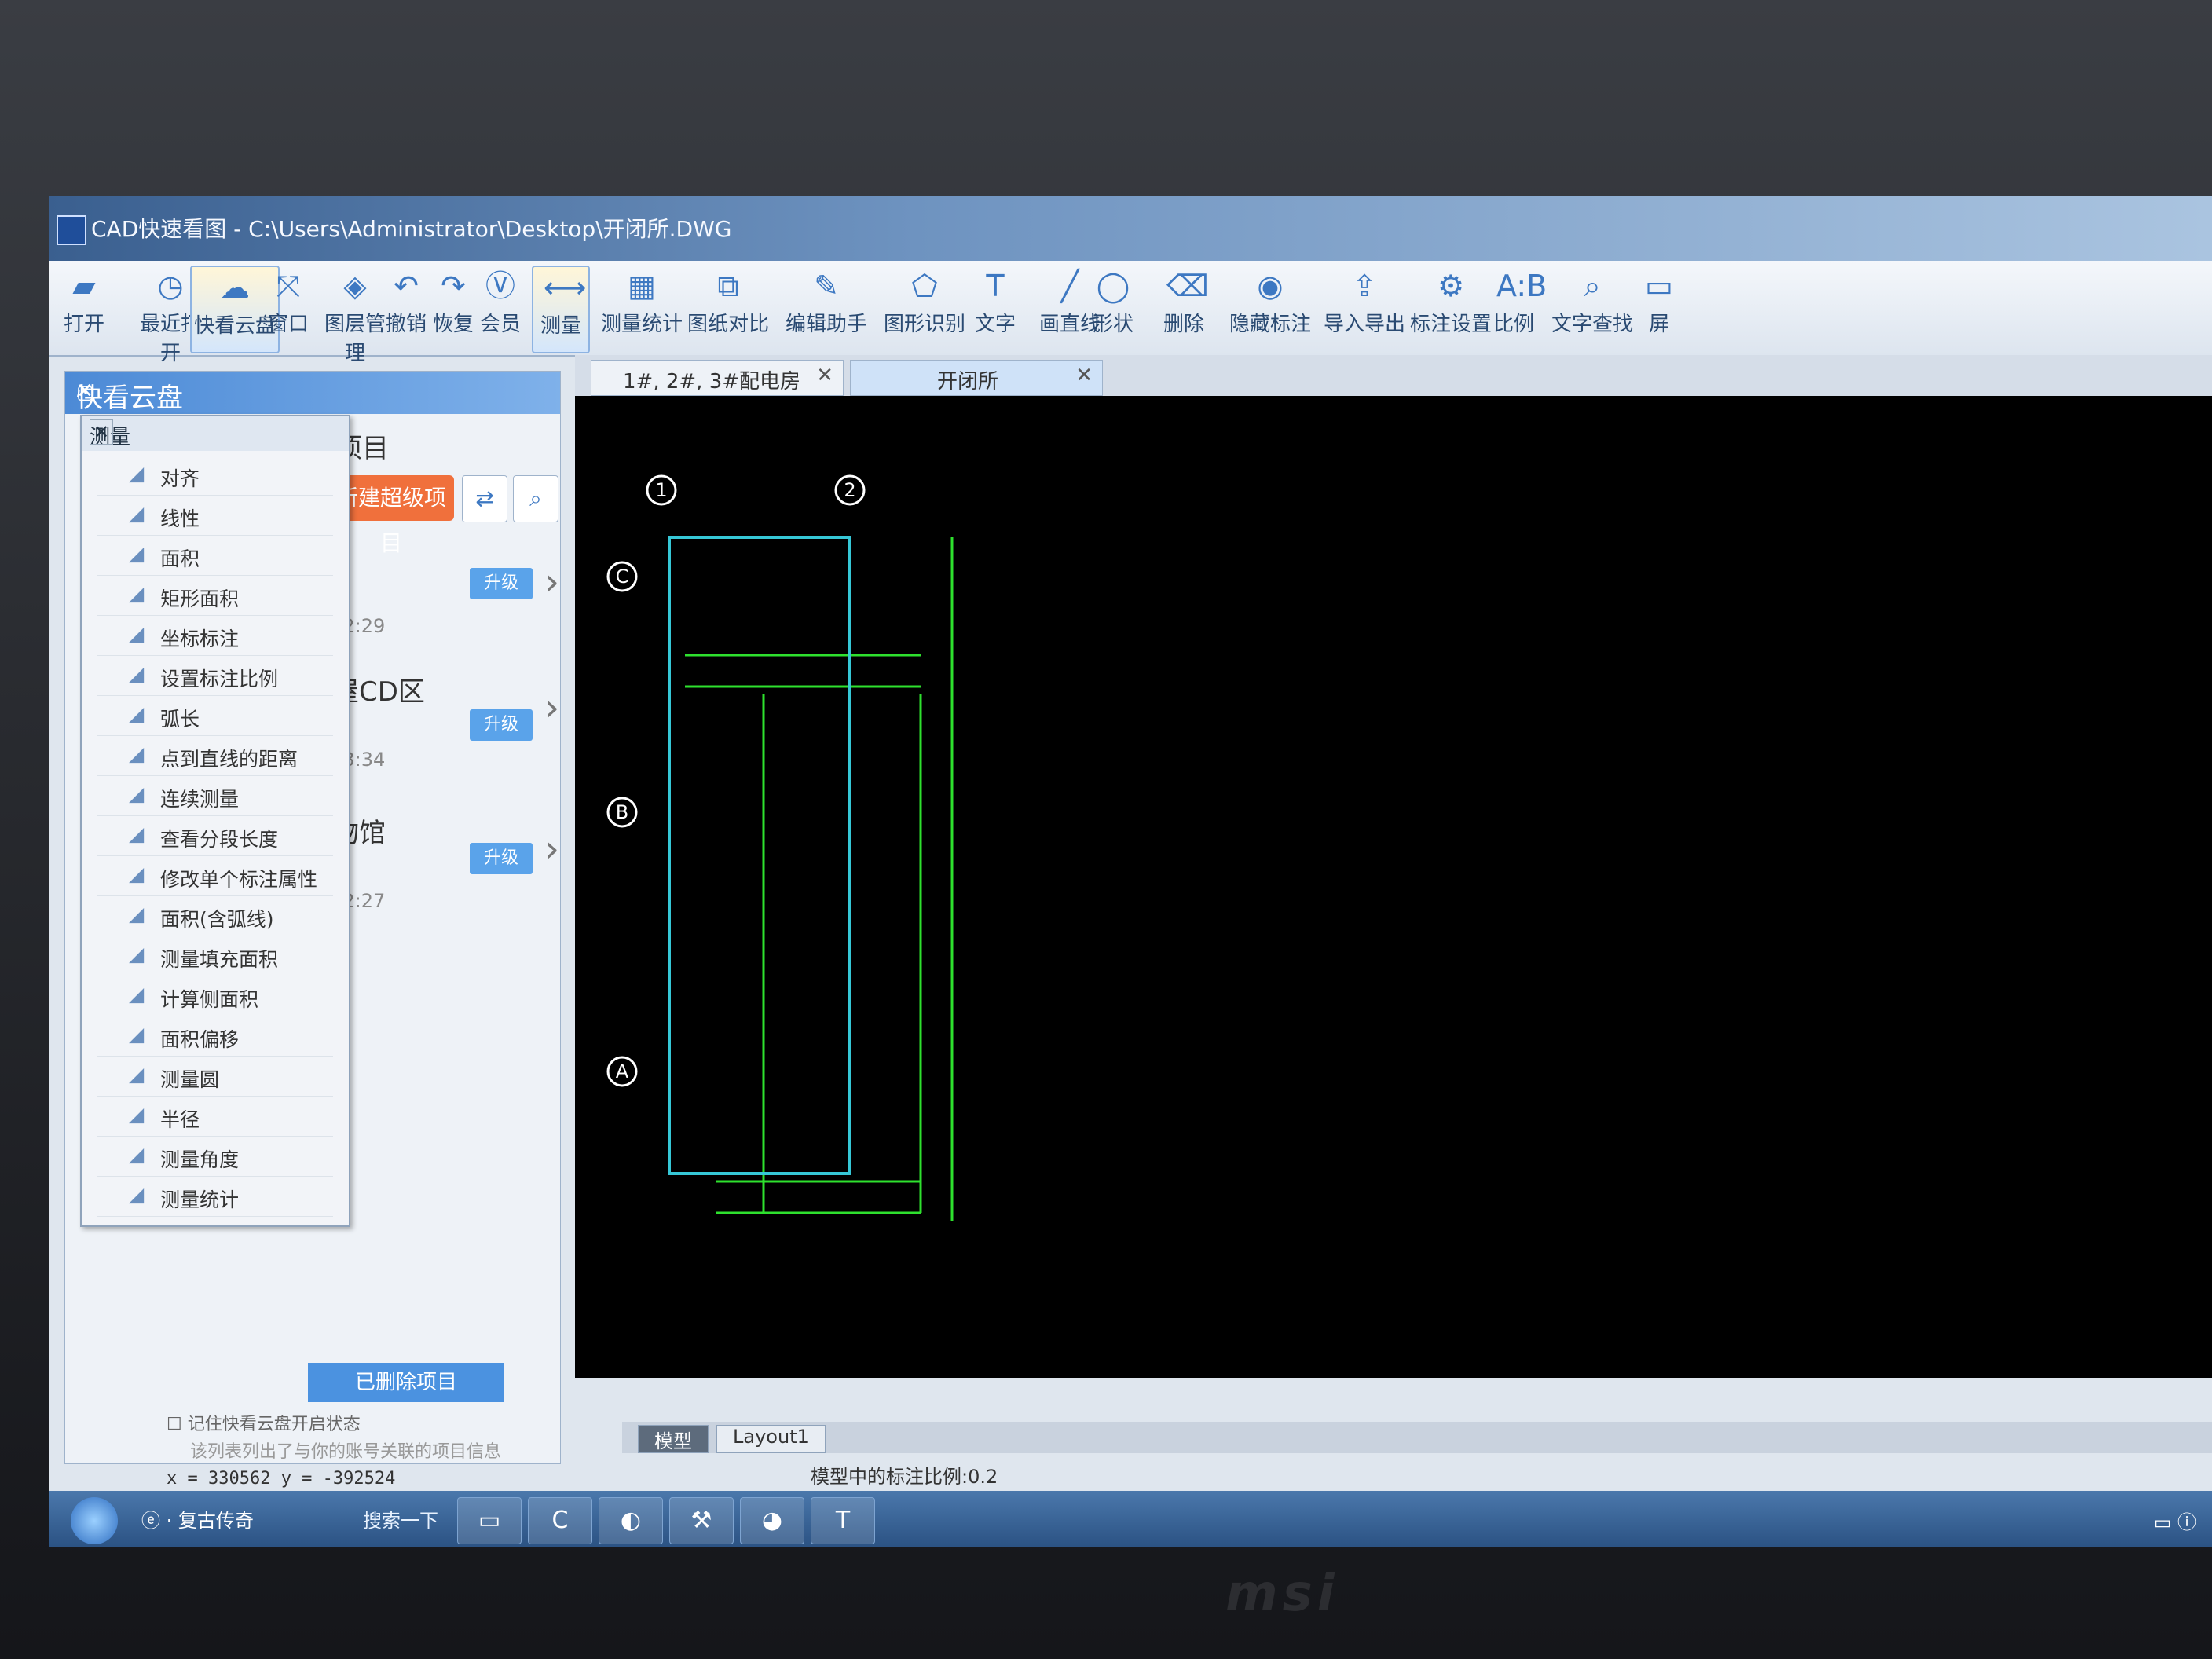 This screenshot has width=2212, height=1659. I want to click on text-app-icon: T, so click(843, 1521).